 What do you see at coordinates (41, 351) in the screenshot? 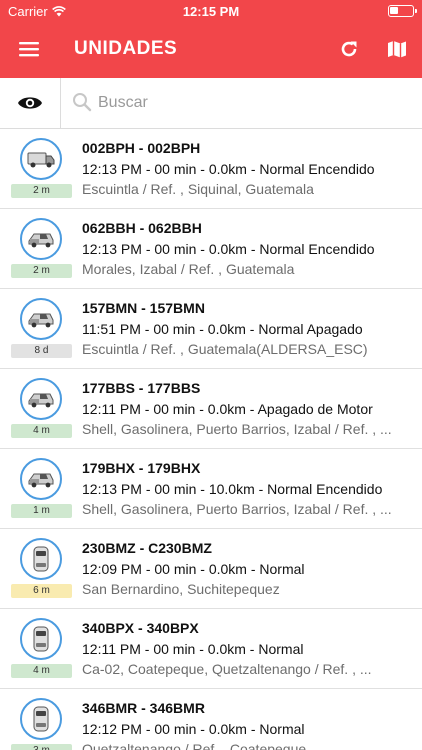
I see `elapsed-badge: 8 d` at bounding box center [41, 351].